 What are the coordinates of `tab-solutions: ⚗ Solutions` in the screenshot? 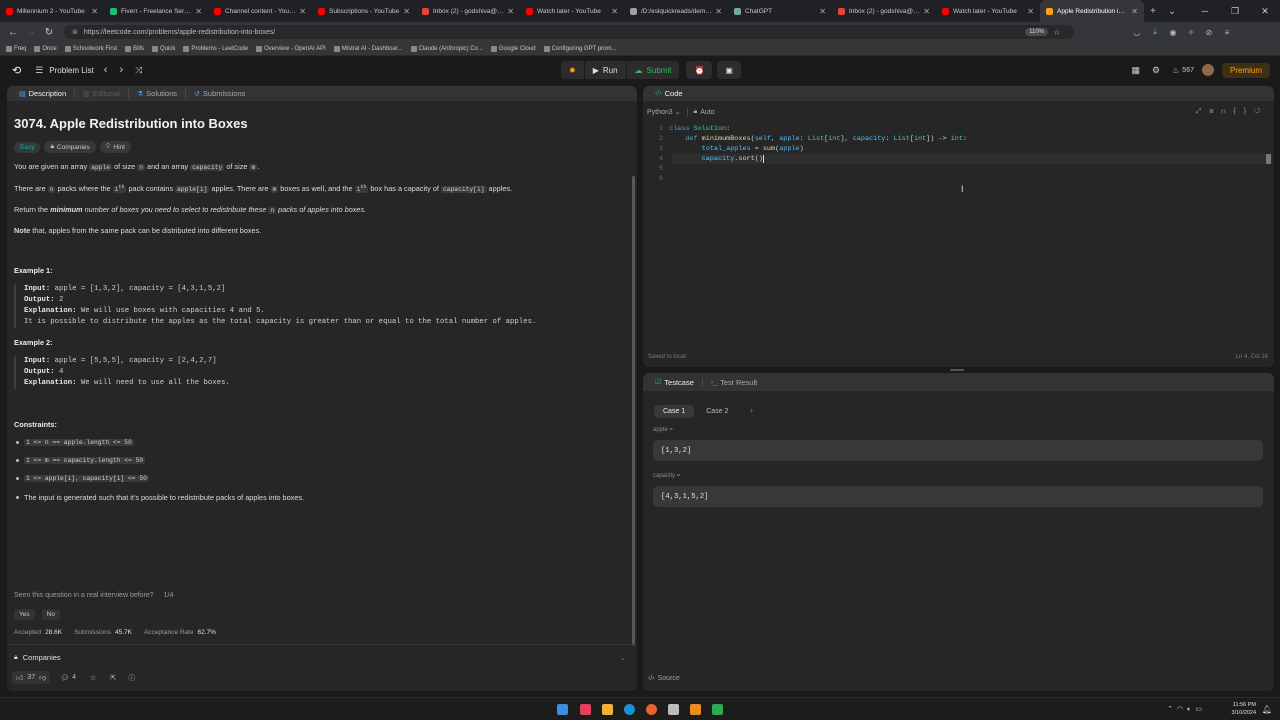 It's located at (157, 93).